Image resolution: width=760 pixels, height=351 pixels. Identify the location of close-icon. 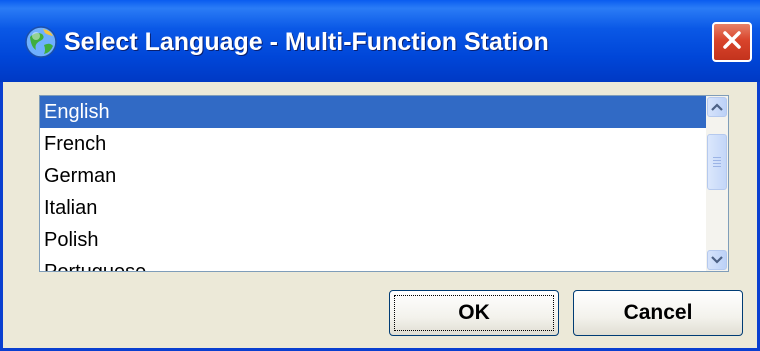
(732, 42).